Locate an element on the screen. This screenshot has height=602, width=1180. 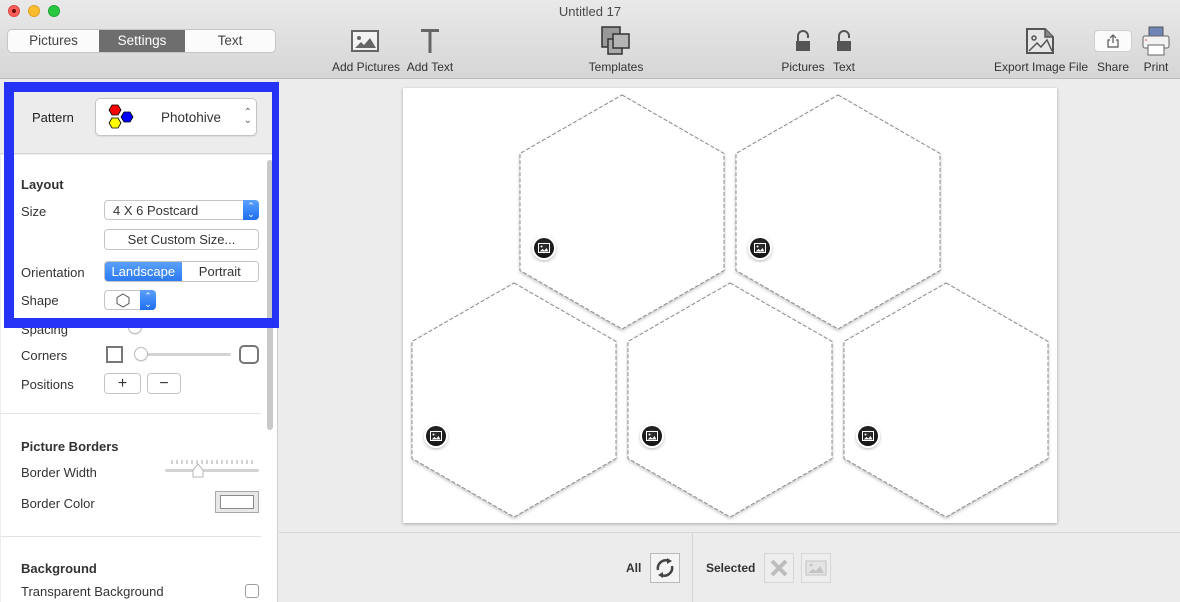
border-width-label: Border Width is located at coordinates (59, 472).